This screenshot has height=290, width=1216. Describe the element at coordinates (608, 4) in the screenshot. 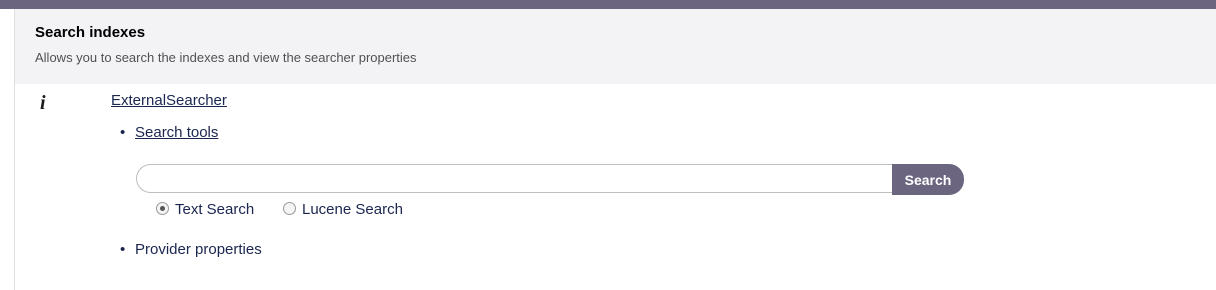

I see `top-bar` at that location.